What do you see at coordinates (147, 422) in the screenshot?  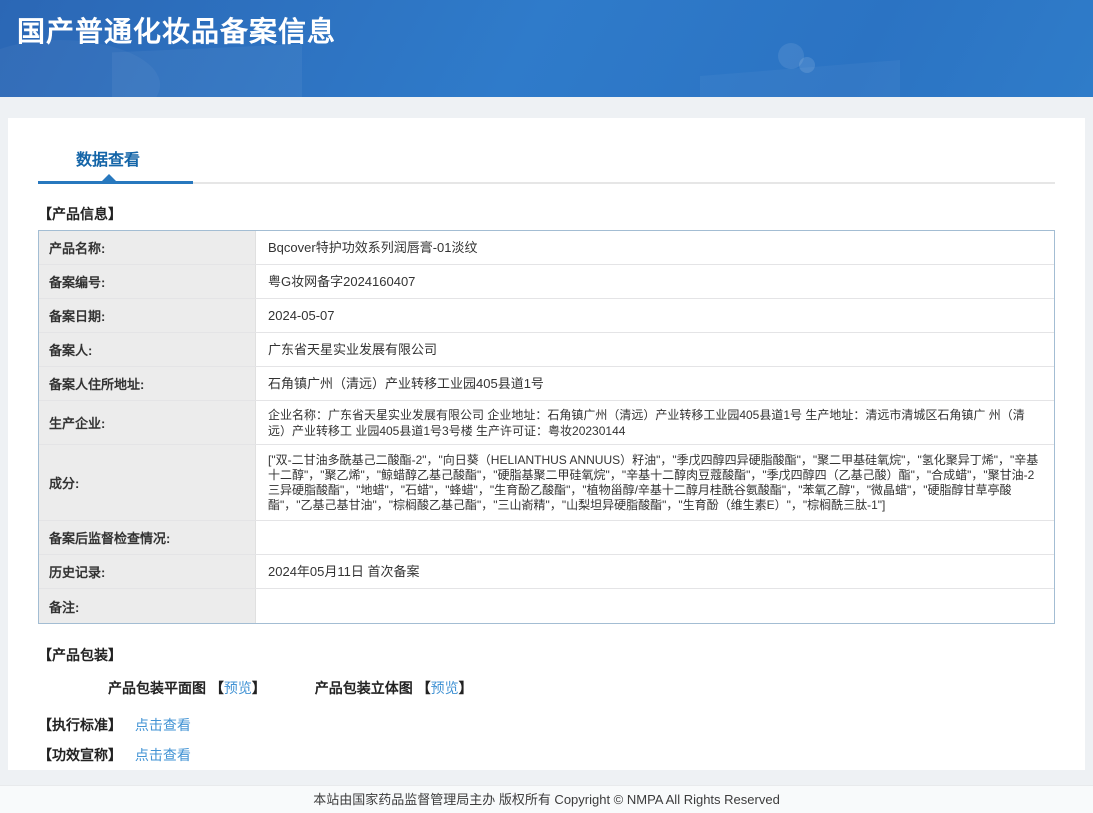 I see `row-label: 生产企业:` at bounding box center [147, 422].